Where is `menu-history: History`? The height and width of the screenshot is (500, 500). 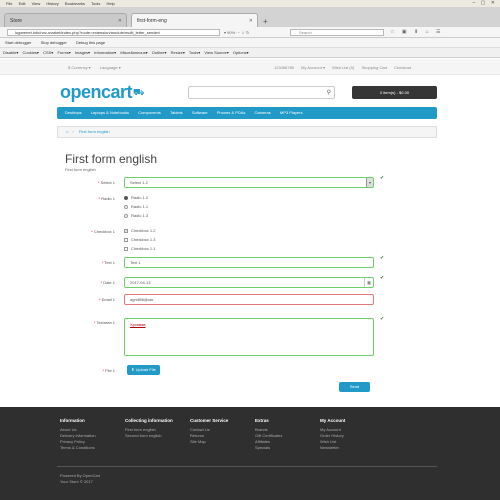 menu-history: History is located at coordinates (52, 3).